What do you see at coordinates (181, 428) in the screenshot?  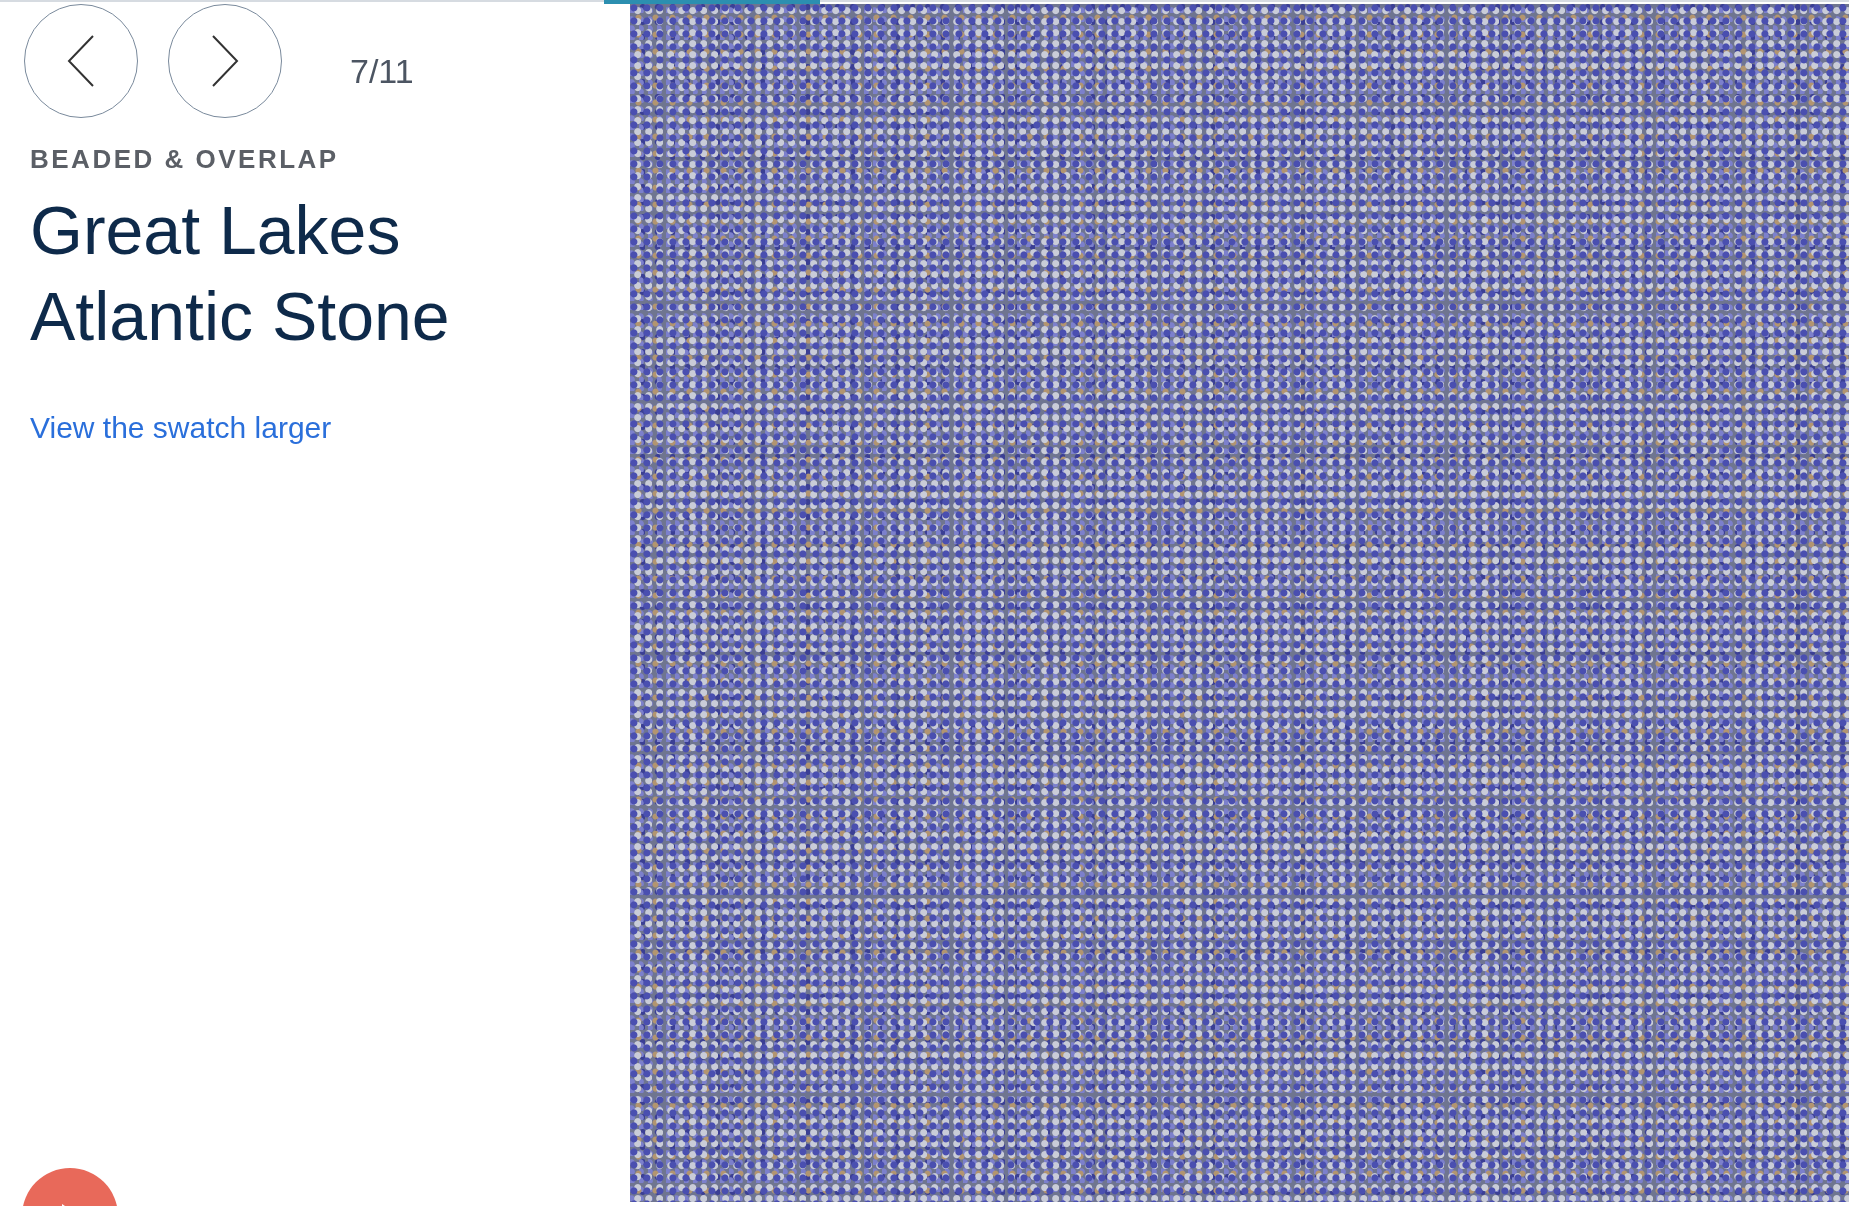 I see `view-swatch-link: View the swatch larger` at bounding box center [181, 428].